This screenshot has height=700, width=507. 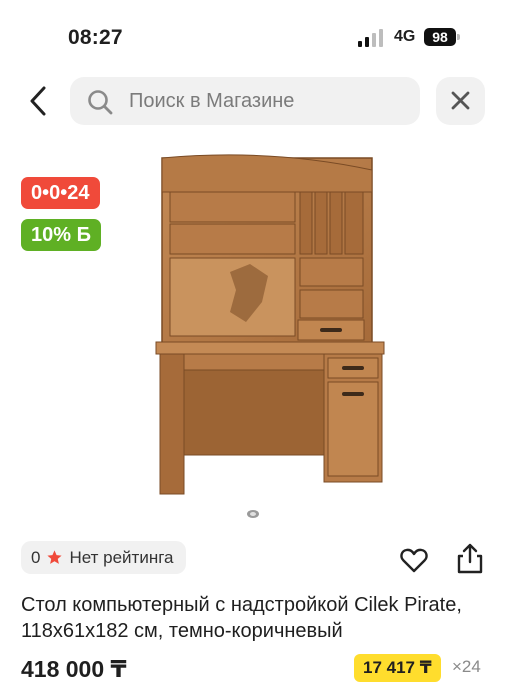 What do you see at coordinates (458, 37) in the screenshot?
I see `battery-tip` at bounding box center [458, 37].